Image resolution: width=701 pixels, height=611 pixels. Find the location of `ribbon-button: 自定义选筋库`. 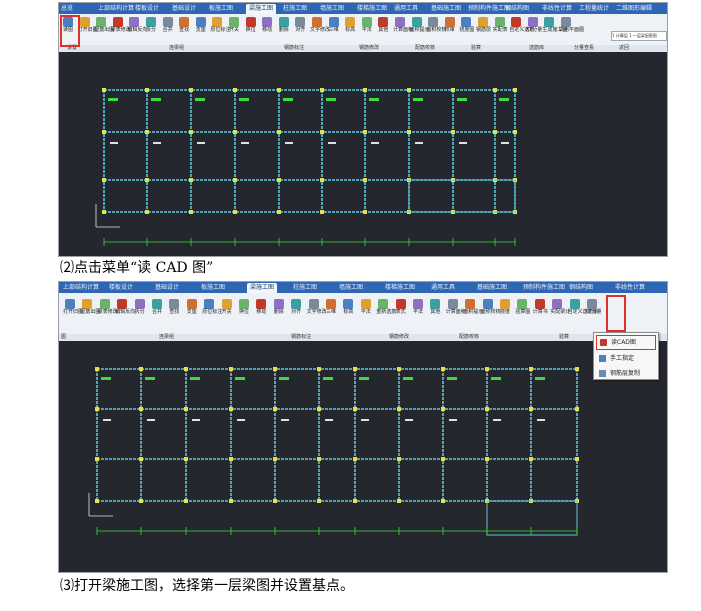

ribbon-button: 自定义选筋库 is located at coordinates (582, 307).